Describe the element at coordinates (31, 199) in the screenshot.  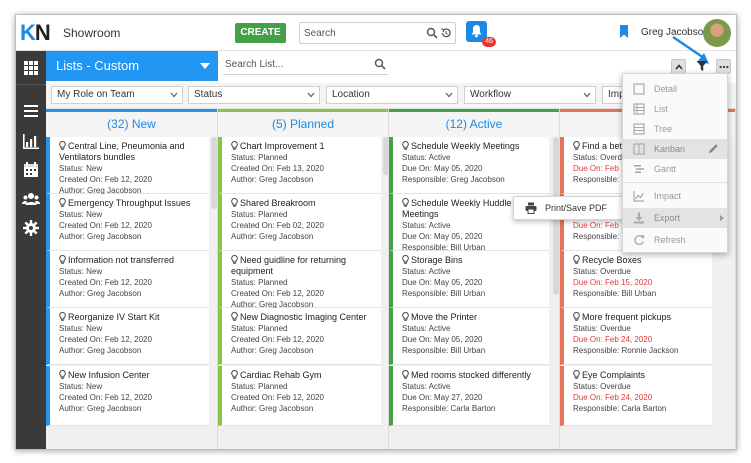
I see `people-icon` at that location.